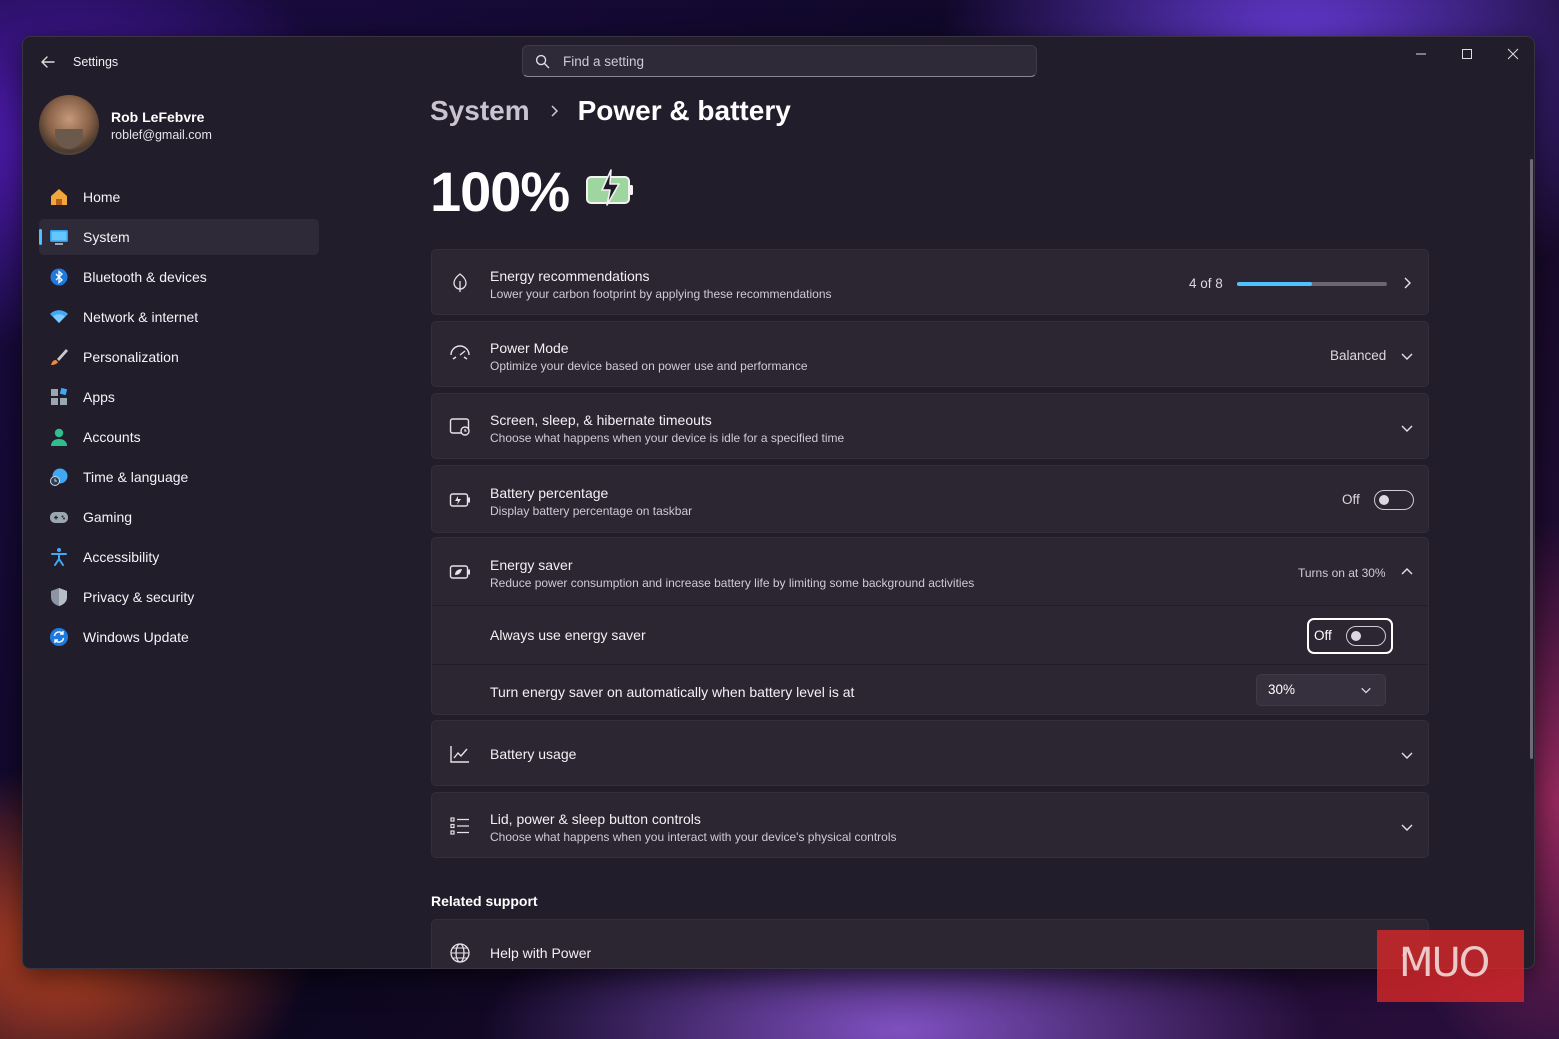  I want to click on card-title: Battery usage, so click(533, 754).